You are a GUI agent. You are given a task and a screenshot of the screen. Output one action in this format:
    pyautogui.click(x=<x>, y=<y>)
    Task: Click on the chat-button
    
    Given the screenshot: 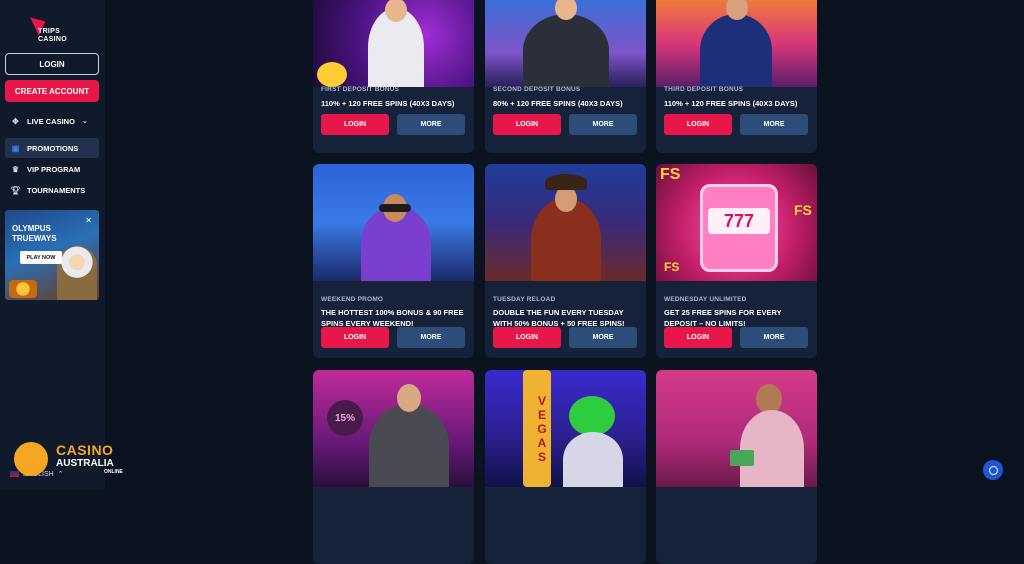 What is the action you would take?
    pyautogui.click(x=993, y=470)
    